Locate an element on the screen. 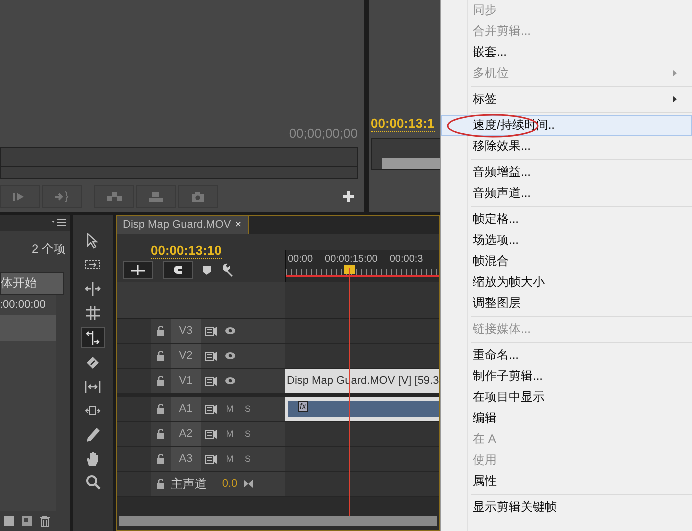  overwrite-icon is located at coordinates (156, 196).